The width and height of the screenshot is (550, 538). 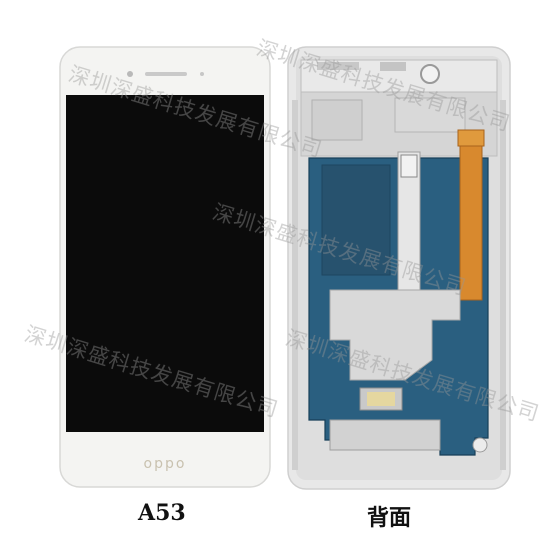 I want to click on front-brand-logo: oppo, so click(x=165, y=464).